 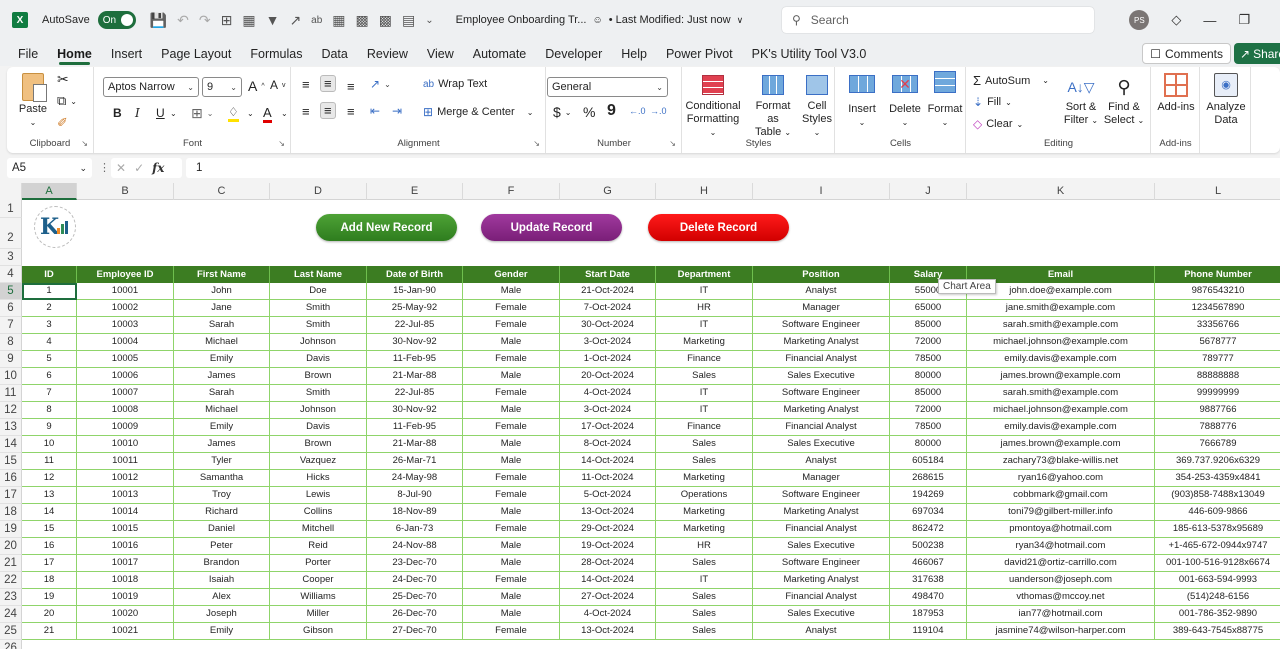 I want to click on cell-last-name: Johnson, so click(x=318, y=410).